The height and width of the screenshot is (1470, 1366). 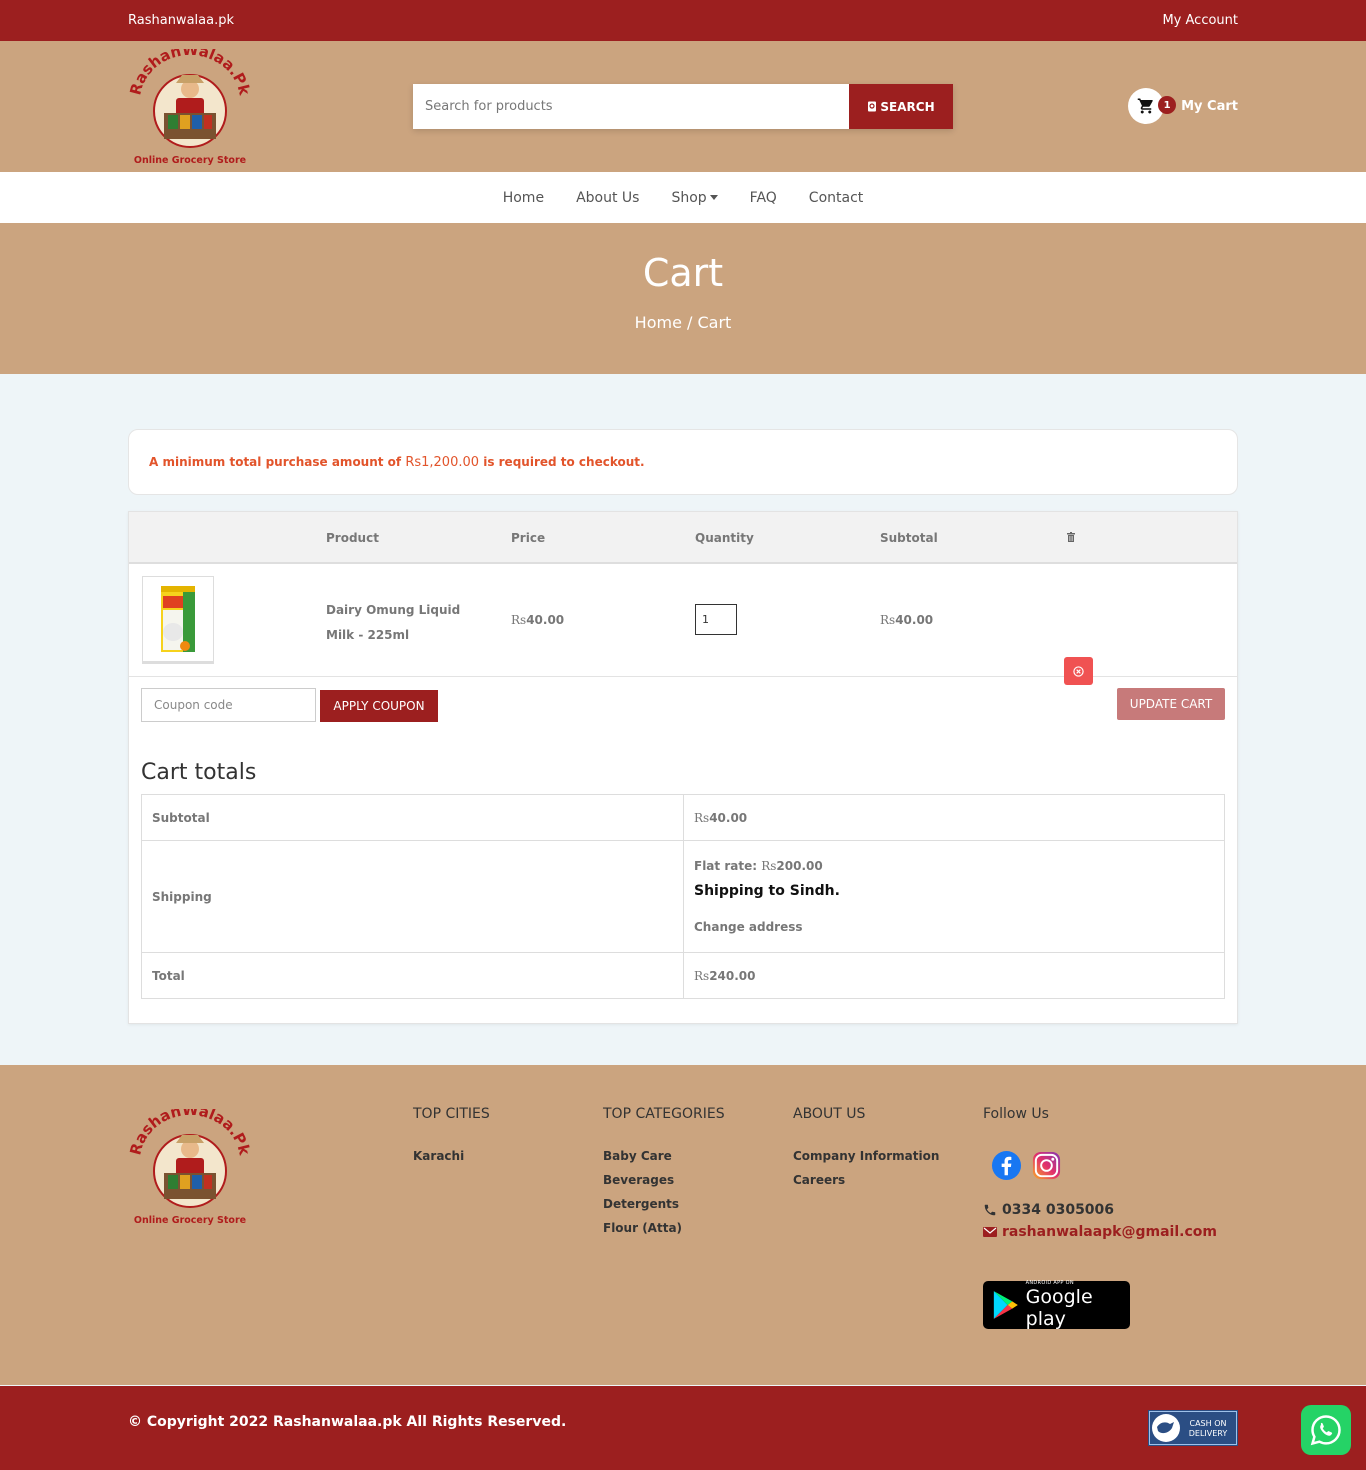 What do you see at coordinates (412, 817) in the screenshot?
I see `totals-subtotal-label: Subtotal` at bounding box center [412, 817].